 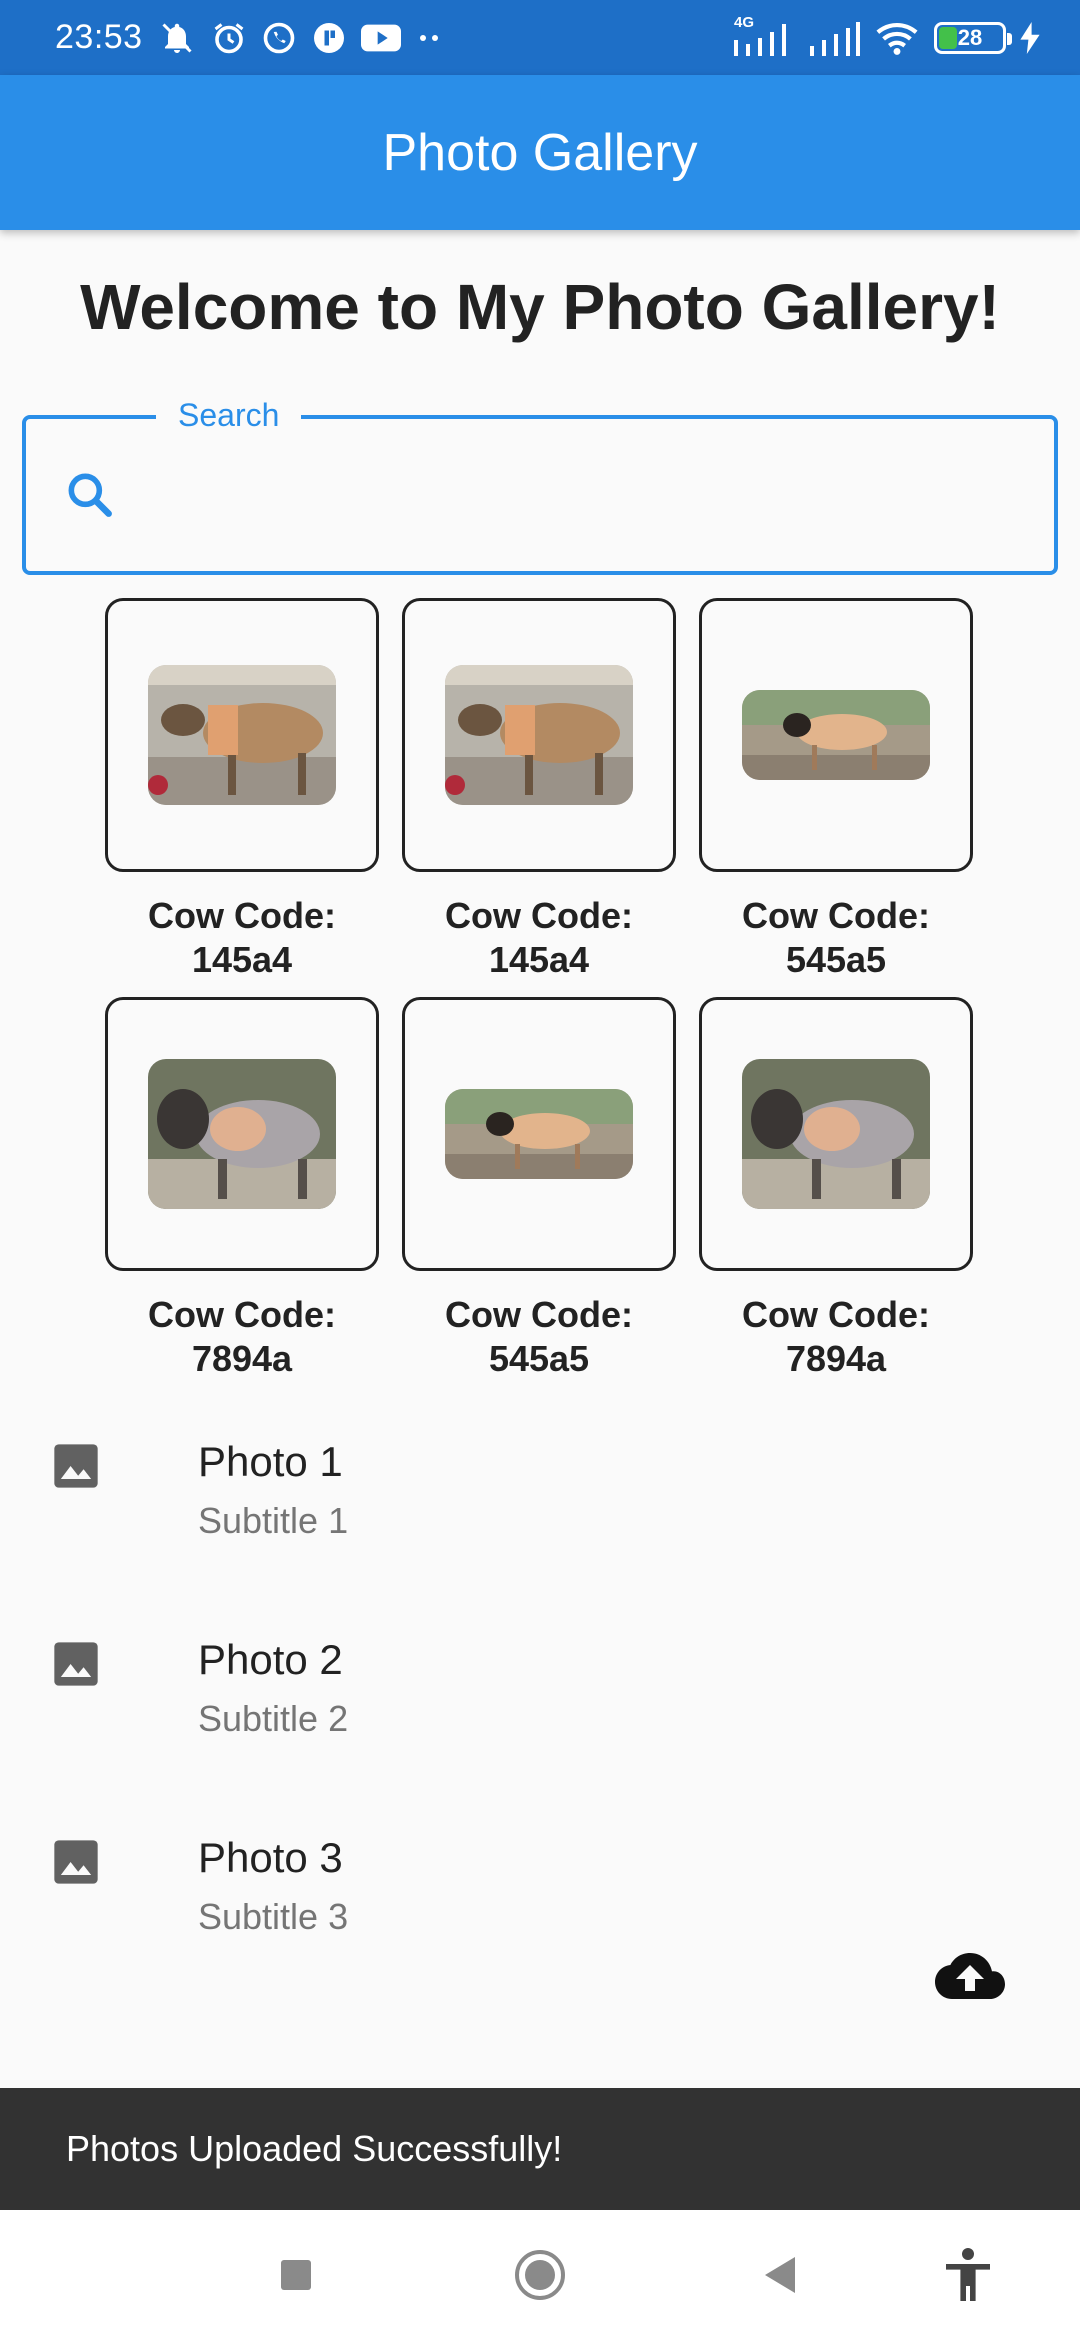 I want to click on battery-icon: 28, so click(x=973, y=37).